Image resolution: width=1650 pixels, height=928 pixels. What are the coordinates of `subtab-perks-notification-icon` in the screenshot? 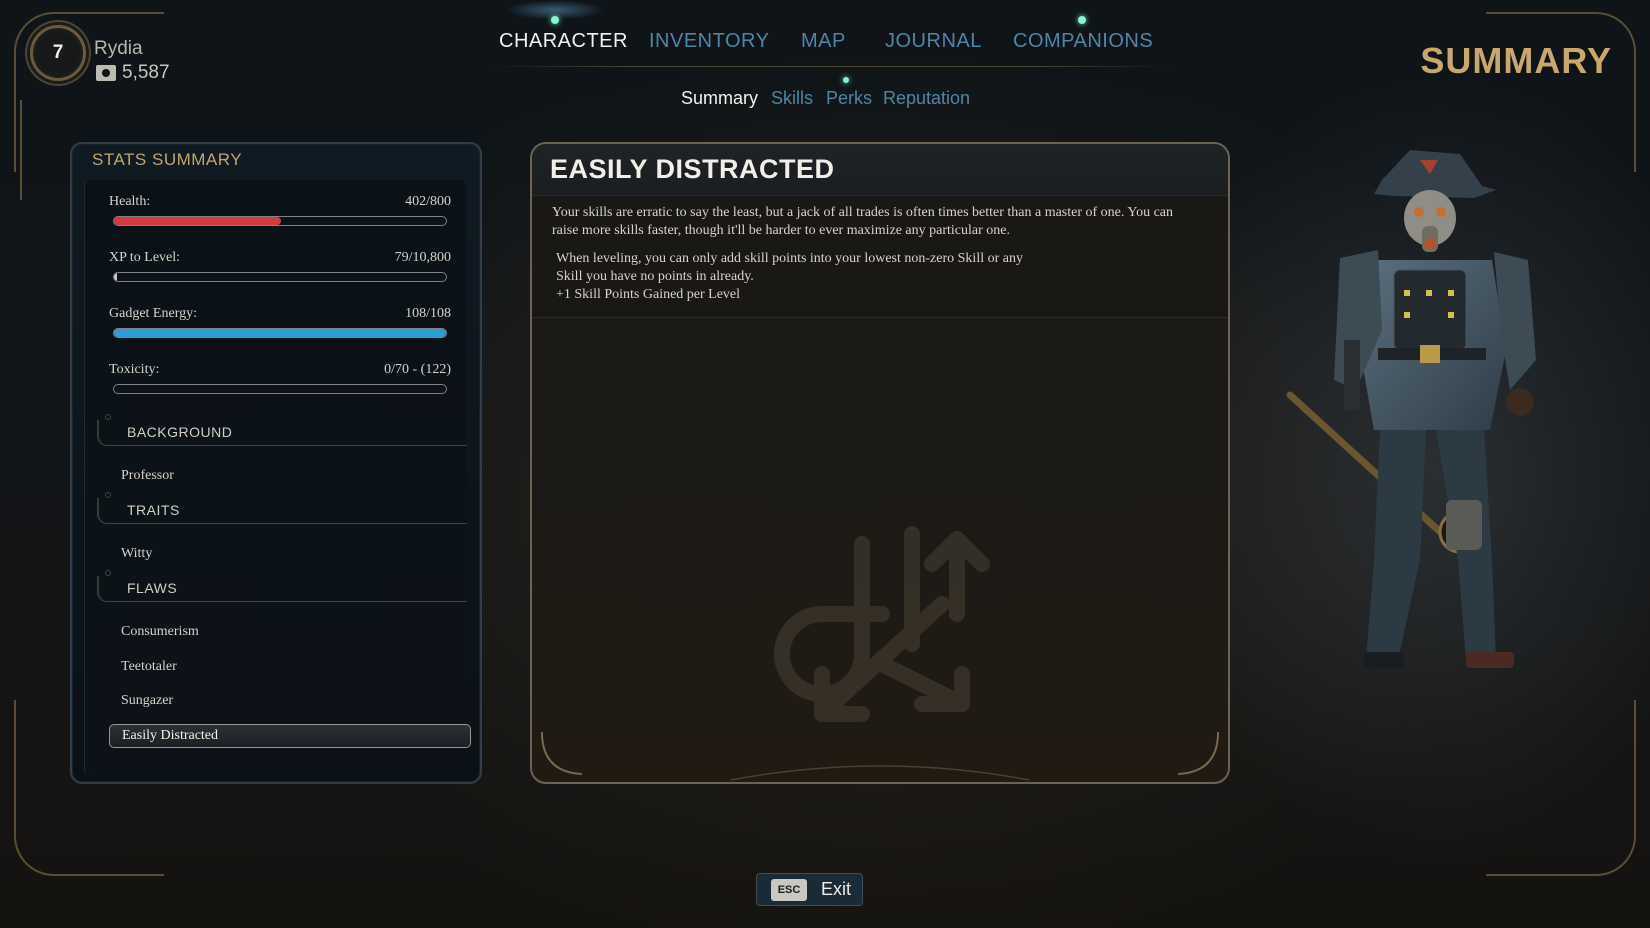 It's located at (846, 80).